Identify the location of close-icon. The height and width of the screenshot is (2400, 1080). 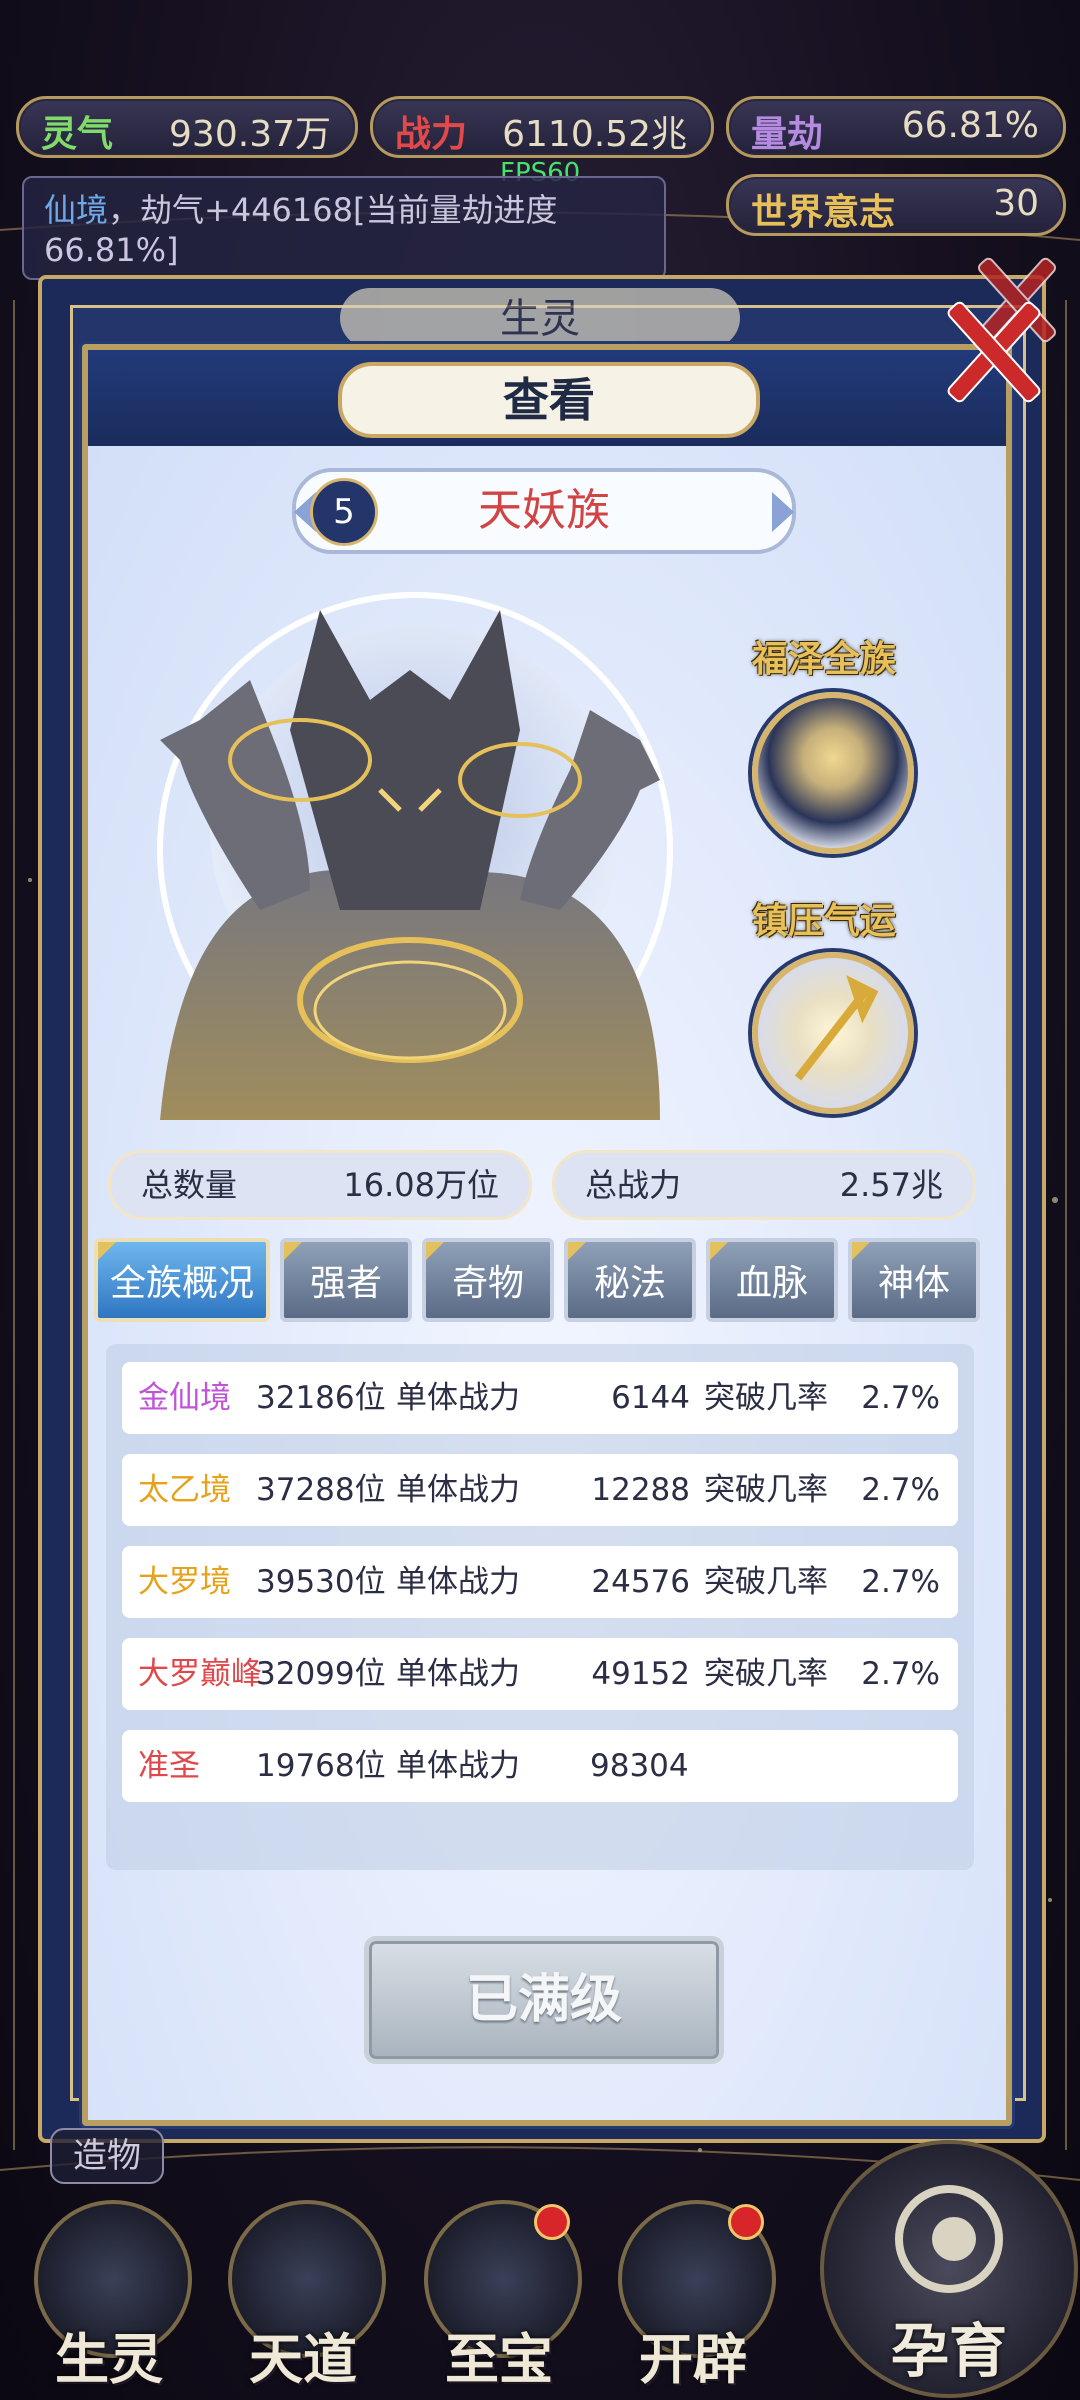
(991, 347).